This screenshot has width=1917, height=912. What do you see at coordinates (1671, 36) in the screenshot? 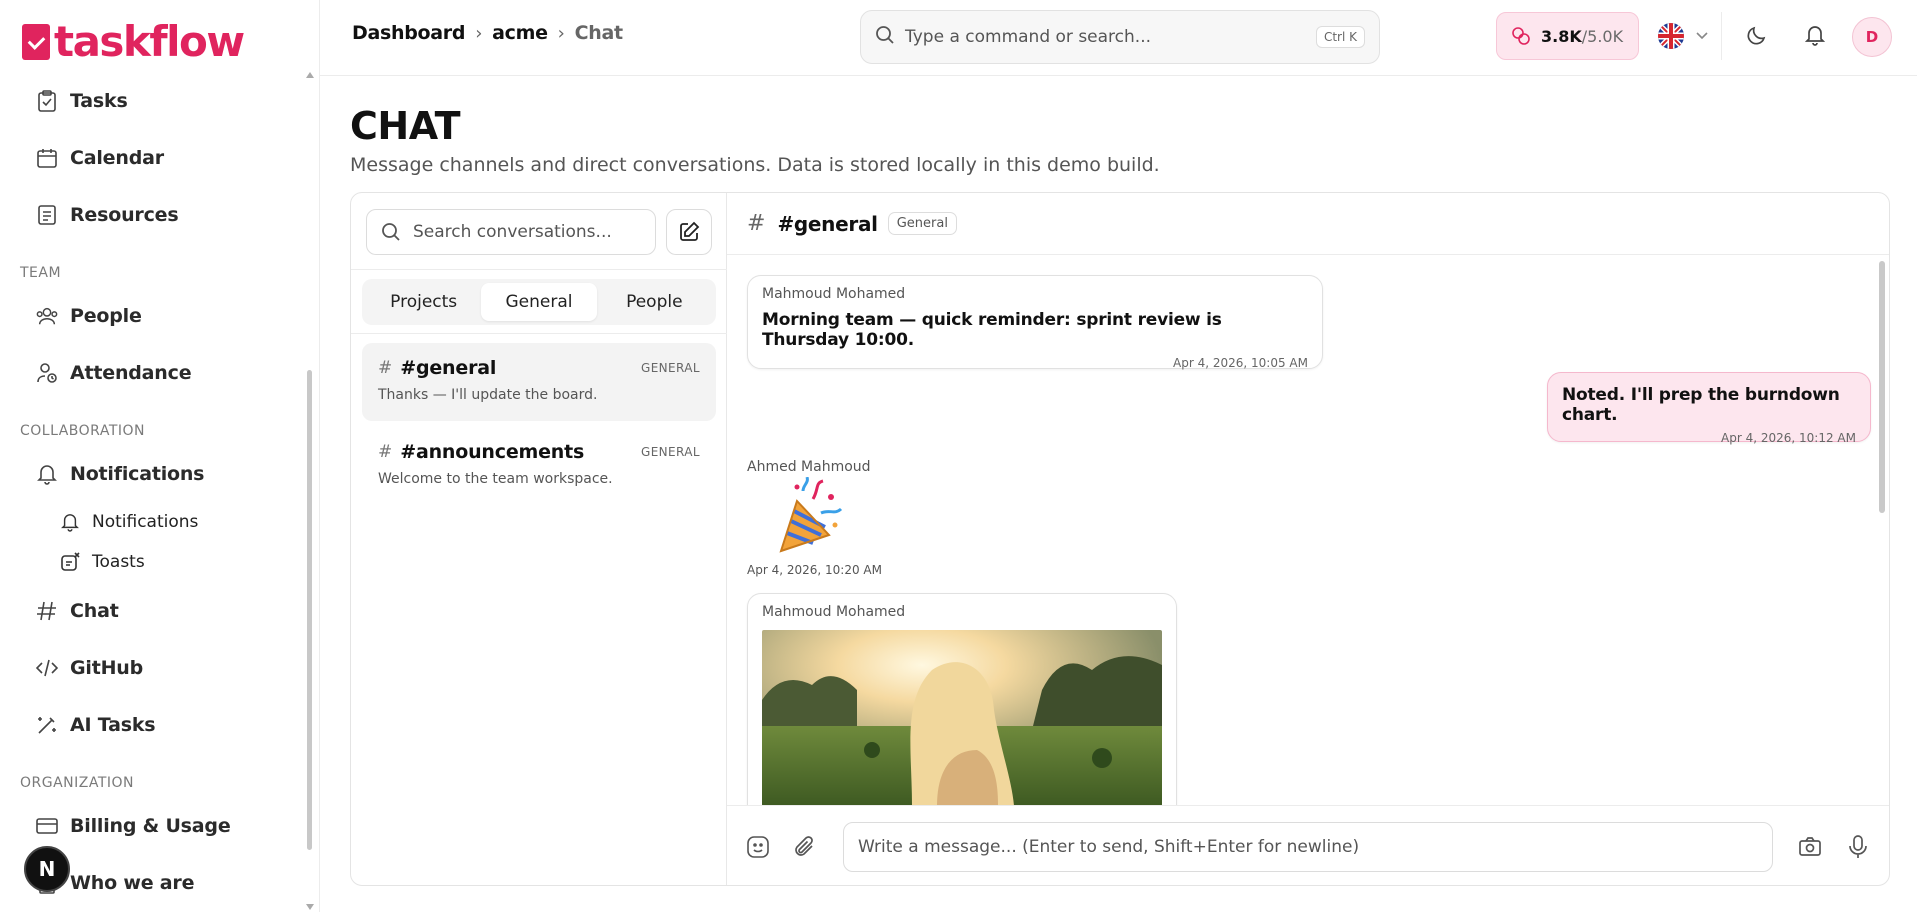
I see `uk-flag-icon` at bounding box center [1671, 36].